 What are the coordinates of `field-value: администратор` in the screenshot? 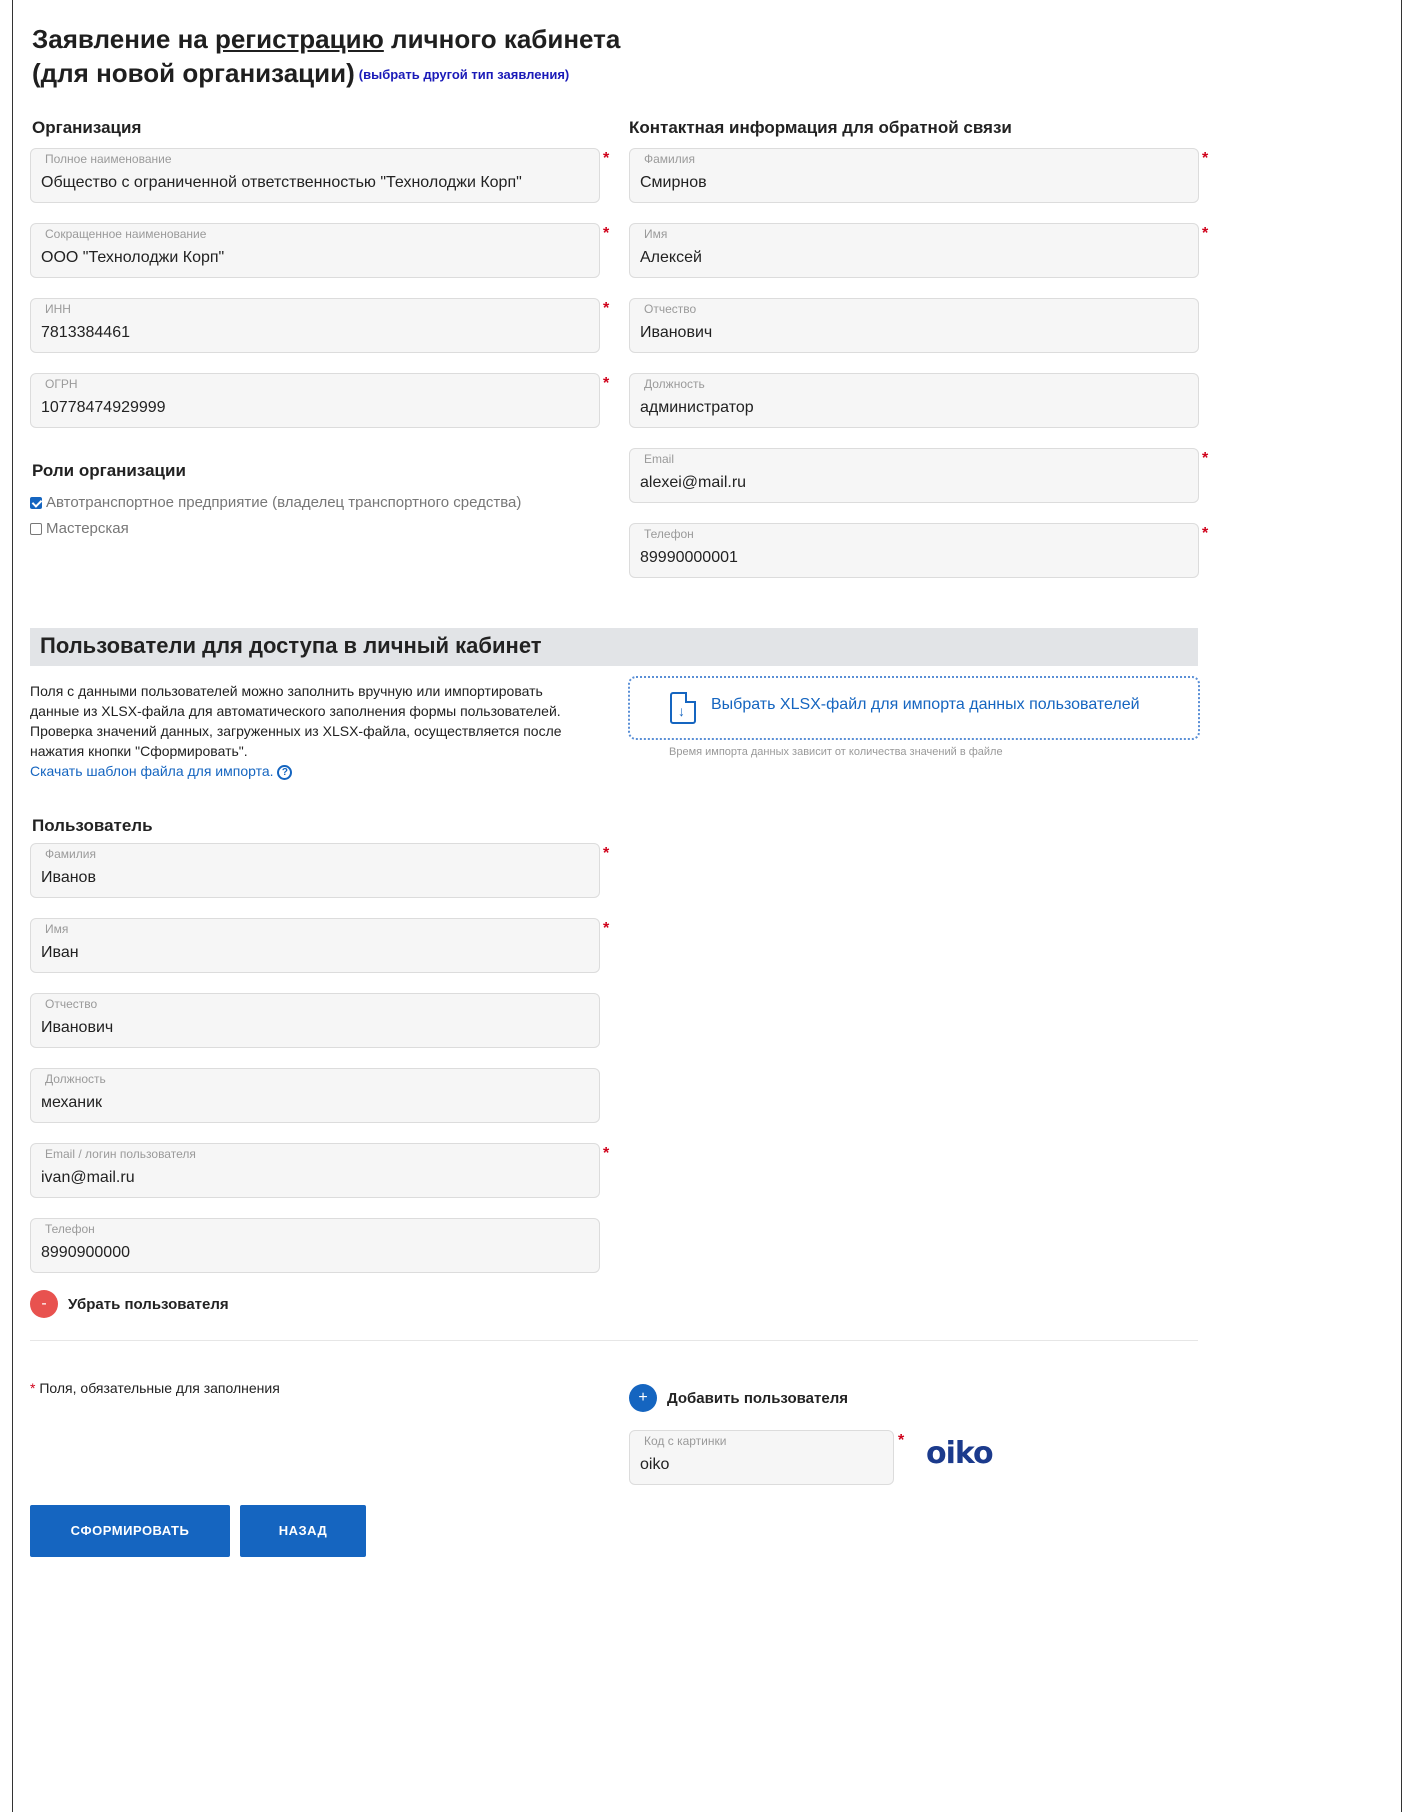 It's located at (697, 407).